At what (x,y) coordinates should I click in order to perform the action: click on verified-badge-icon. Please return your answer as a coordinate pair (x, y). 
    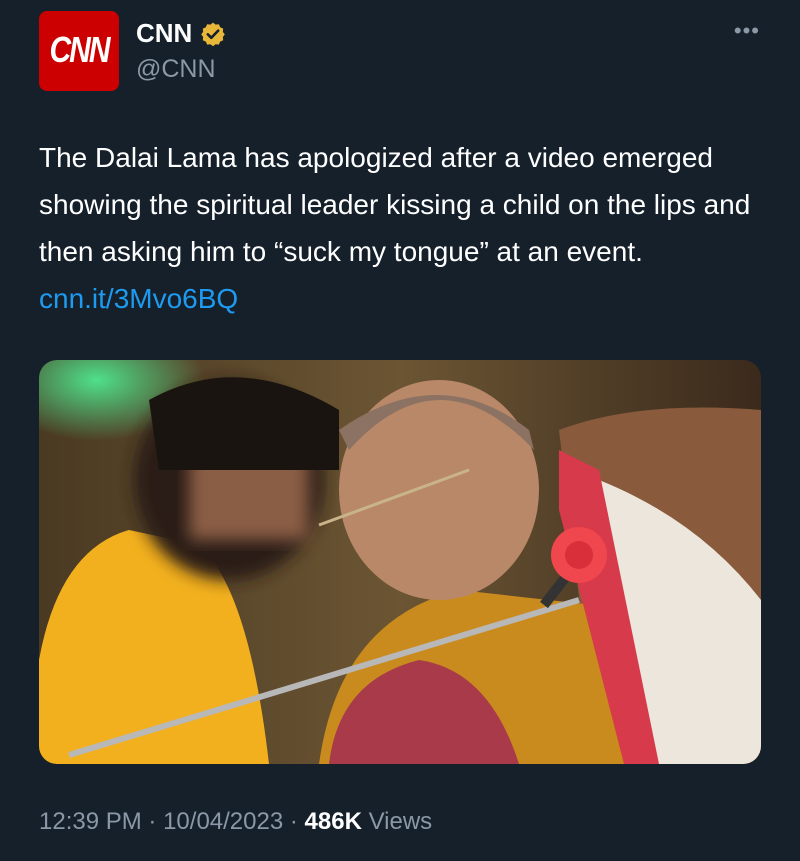
    Looking at the image, I should click on (213, 34).